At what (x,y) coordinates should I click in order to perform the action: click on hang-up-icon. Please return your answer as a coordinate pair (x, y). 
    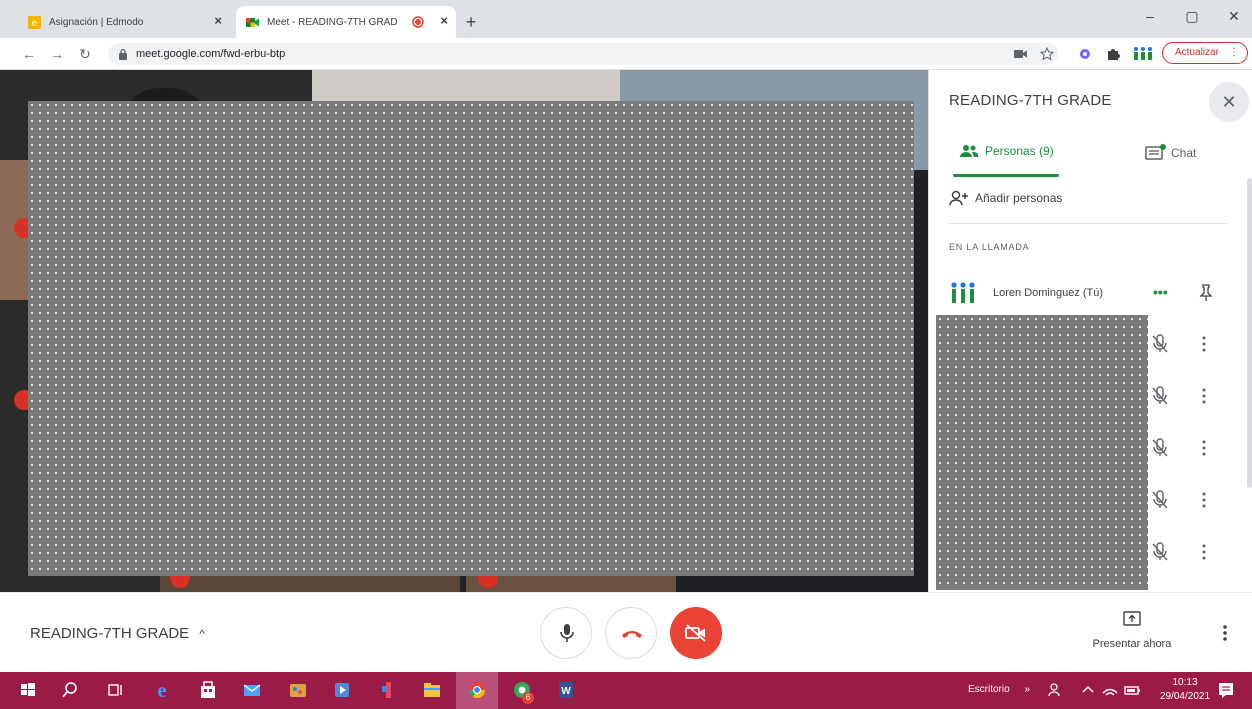
    Looking at the image, I should click on (632, 634).